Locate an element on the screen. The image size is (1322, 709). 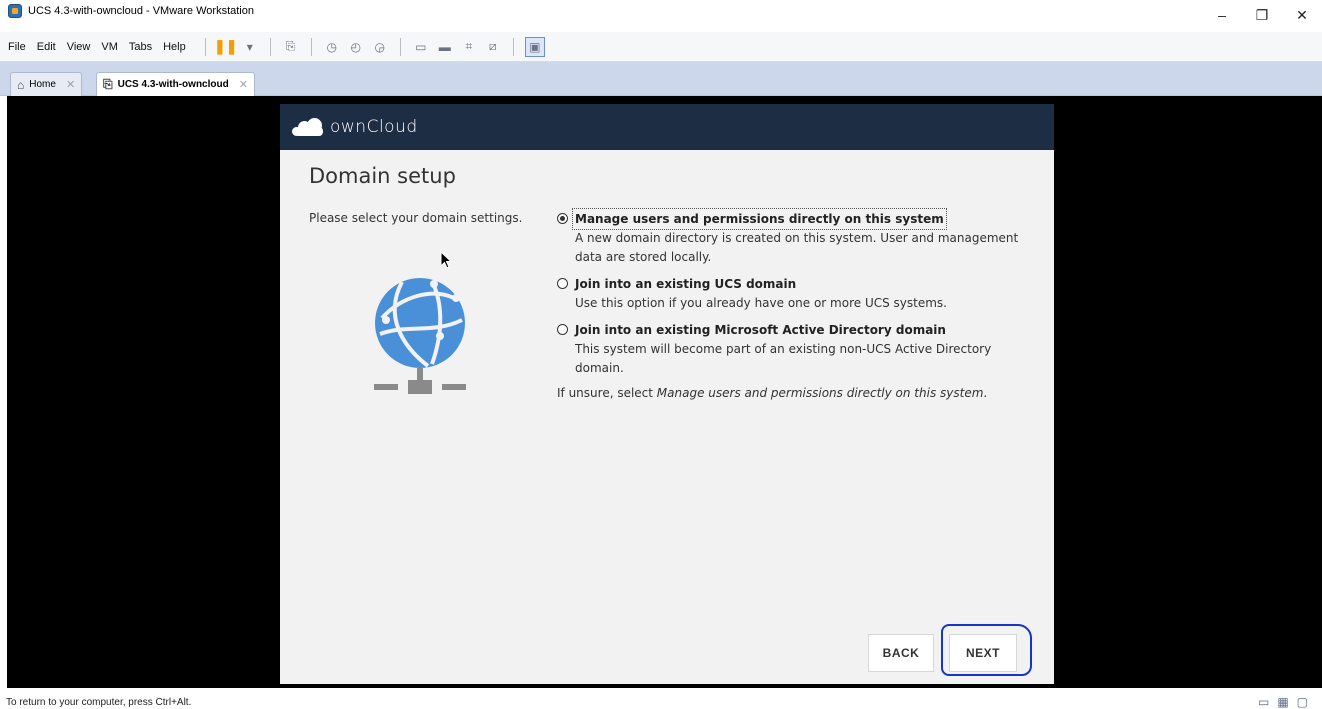
menu-view: View is located at coordinates (79, 47).